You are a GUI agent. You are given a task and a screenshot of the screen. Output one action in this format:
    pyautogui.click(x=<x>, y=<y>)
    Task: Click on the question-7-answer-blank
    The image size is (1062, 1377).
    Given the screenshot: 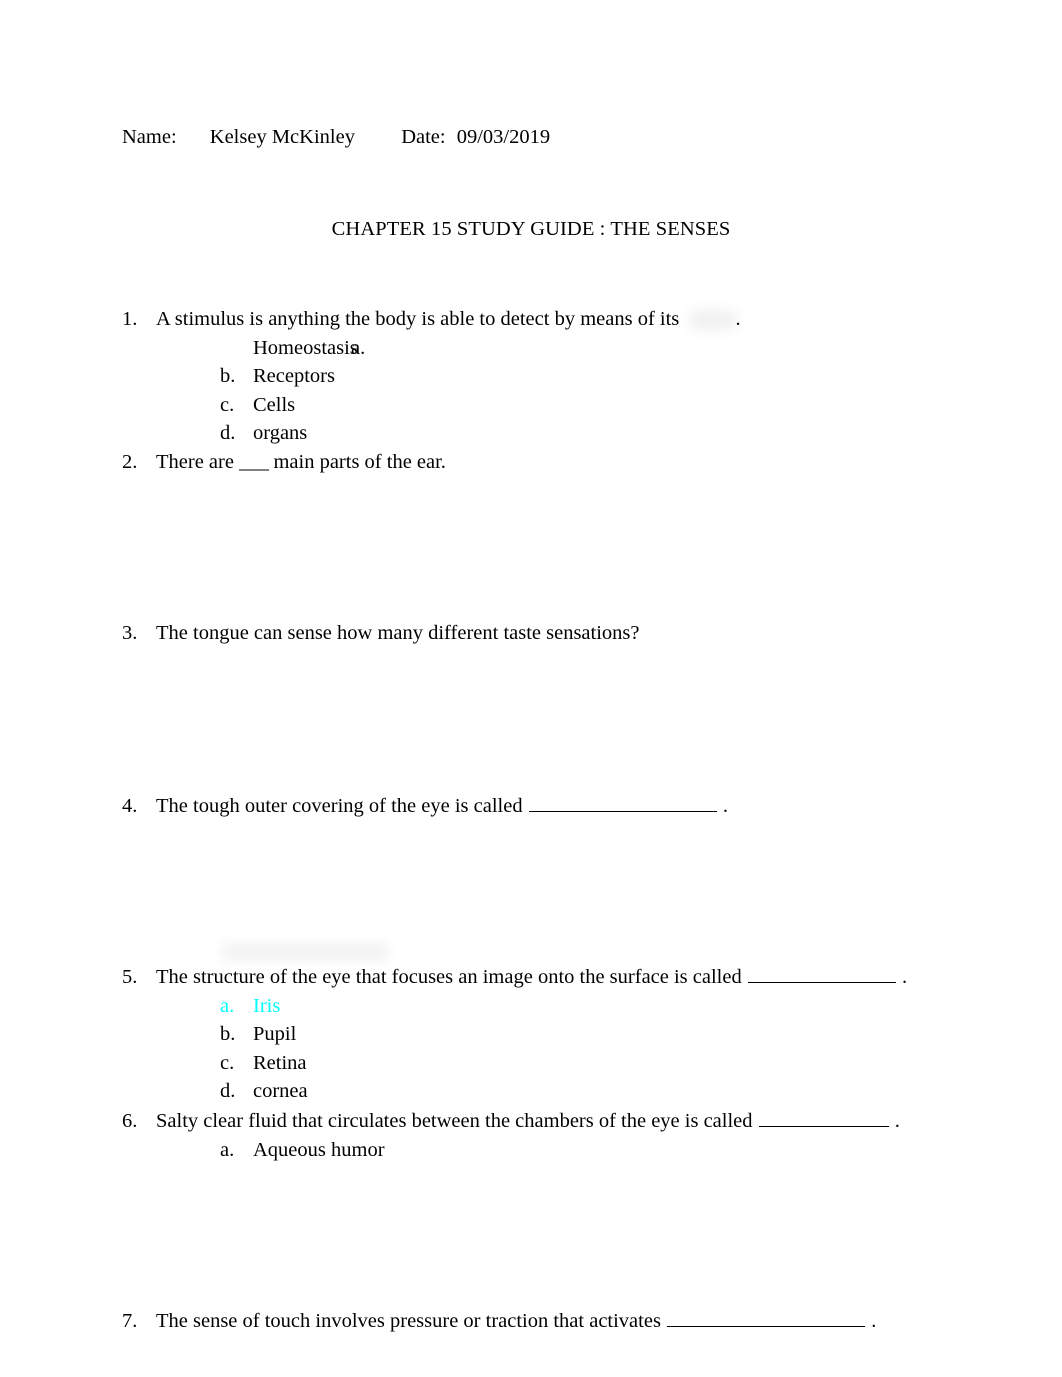 What is the action you would take?
    pyautogui.click(x=766, y=1317)
    